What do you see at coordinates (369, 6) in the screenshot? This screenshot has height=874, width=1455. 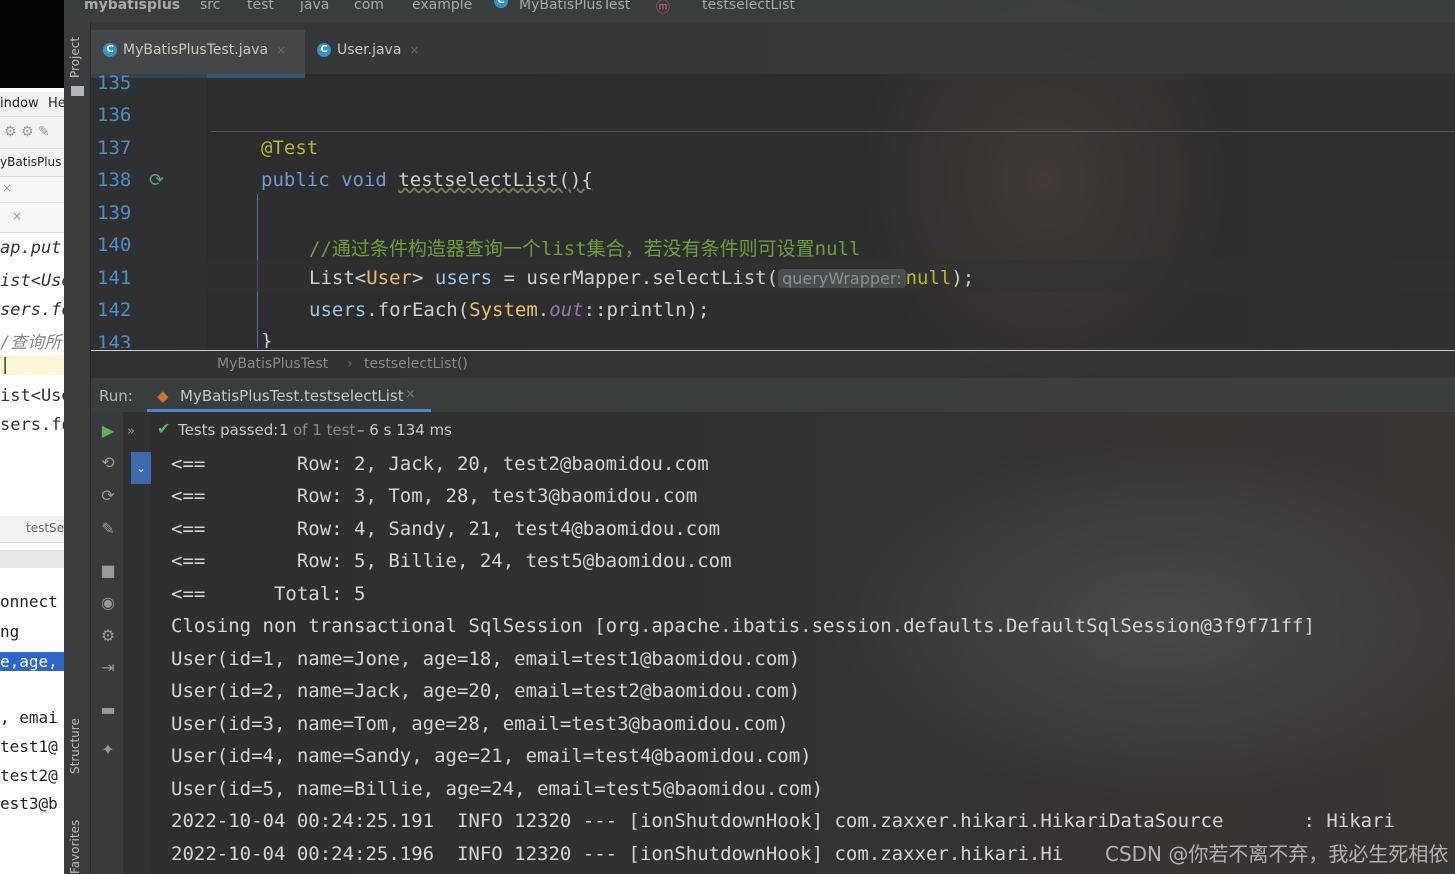 I see `nav-com: com` at bounding box center [369, 6].